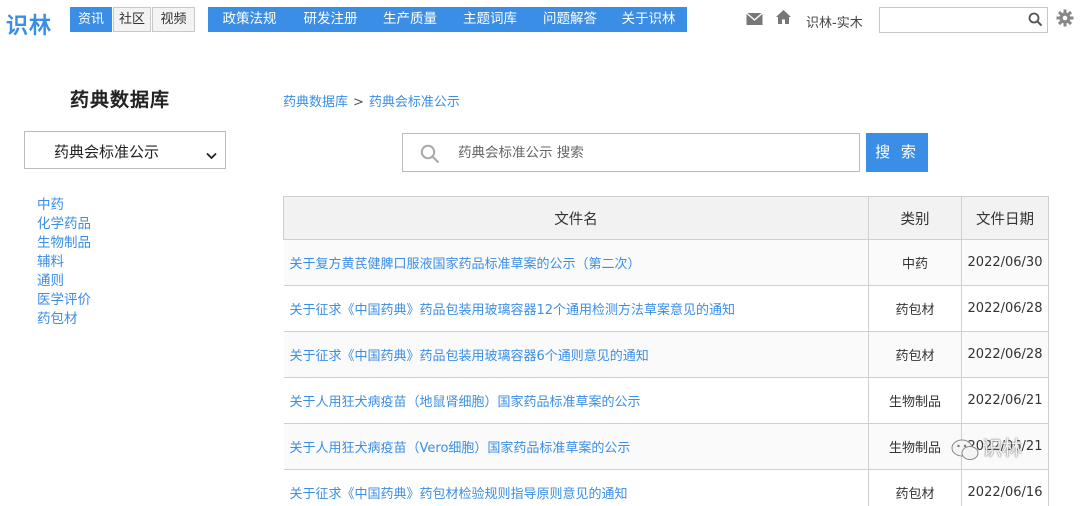  Describe the element at coordinates (64, 243) in the screenshot. I see `sidebar-item-biologics: 生物制品` at that location.